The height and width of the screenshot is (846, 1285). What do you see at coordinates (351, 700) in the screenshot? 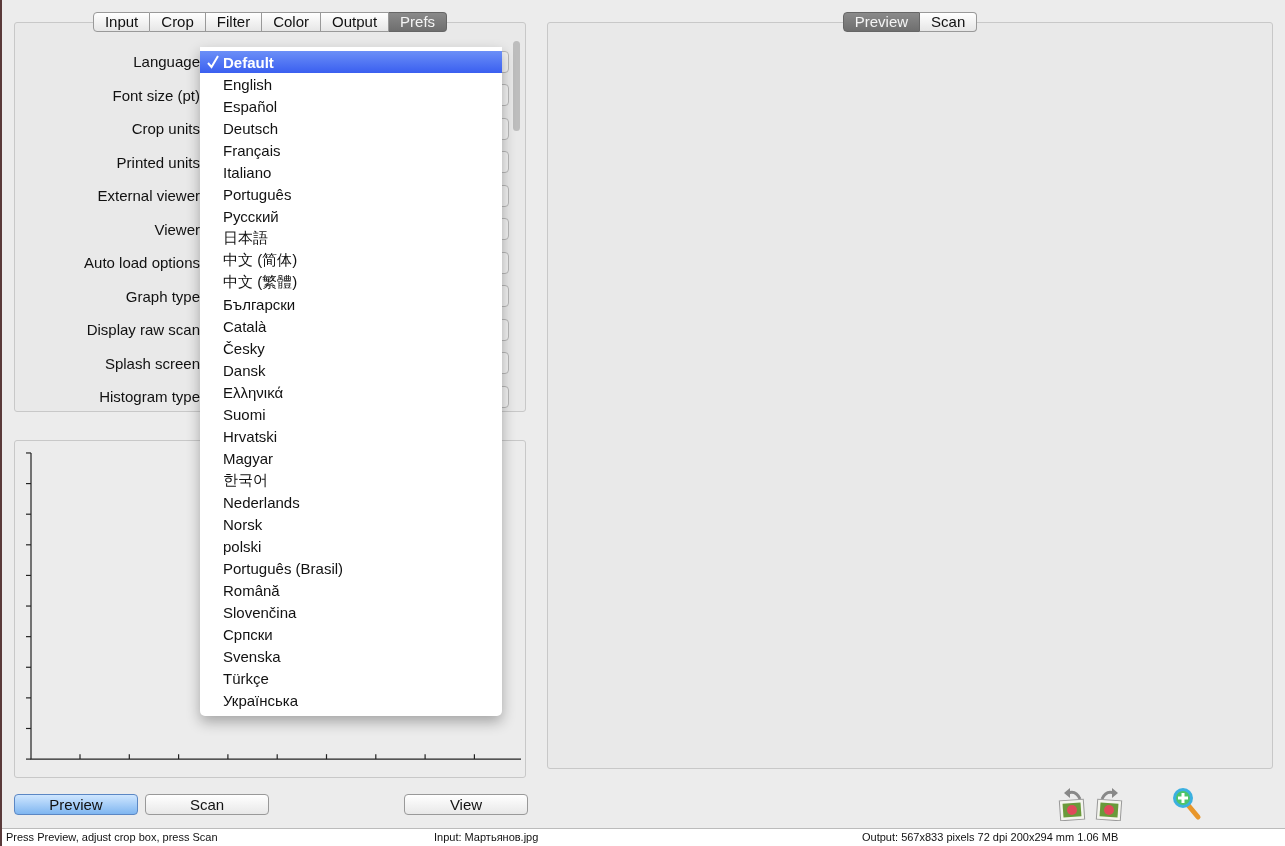
I see `menu-item: Українська` at bounding box center [351, 700].